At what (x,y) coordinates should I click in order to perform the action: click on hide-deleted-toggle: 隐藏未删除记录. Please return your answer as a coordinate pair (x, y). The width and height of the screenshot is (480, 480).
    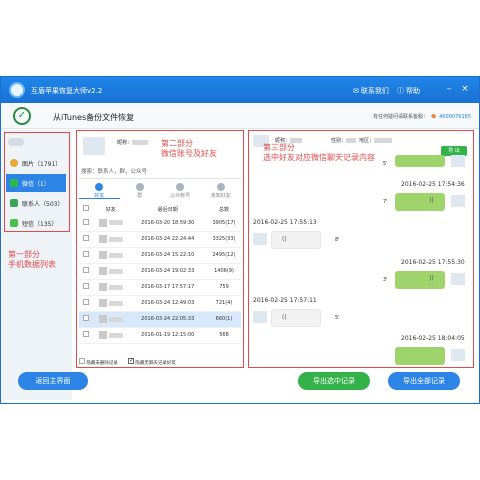
    Looking at the image, I should click on (98, 362).